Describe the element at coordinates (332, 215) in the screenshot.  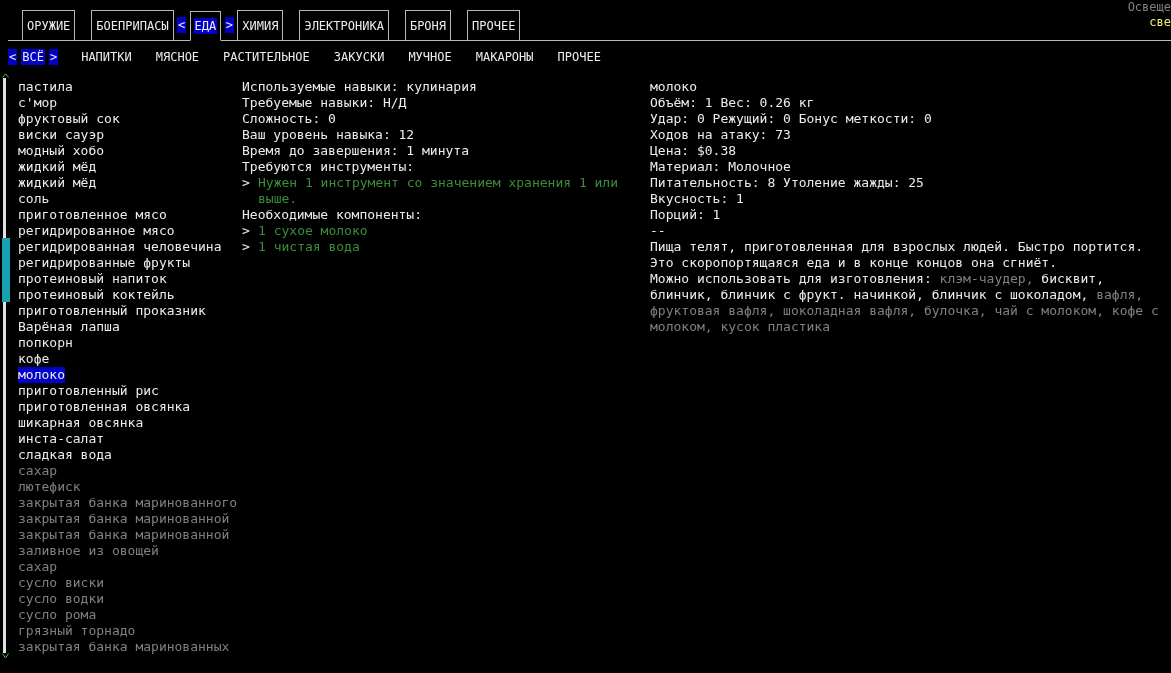
I see `detail-text: Необходимые компоненты:` at that location.